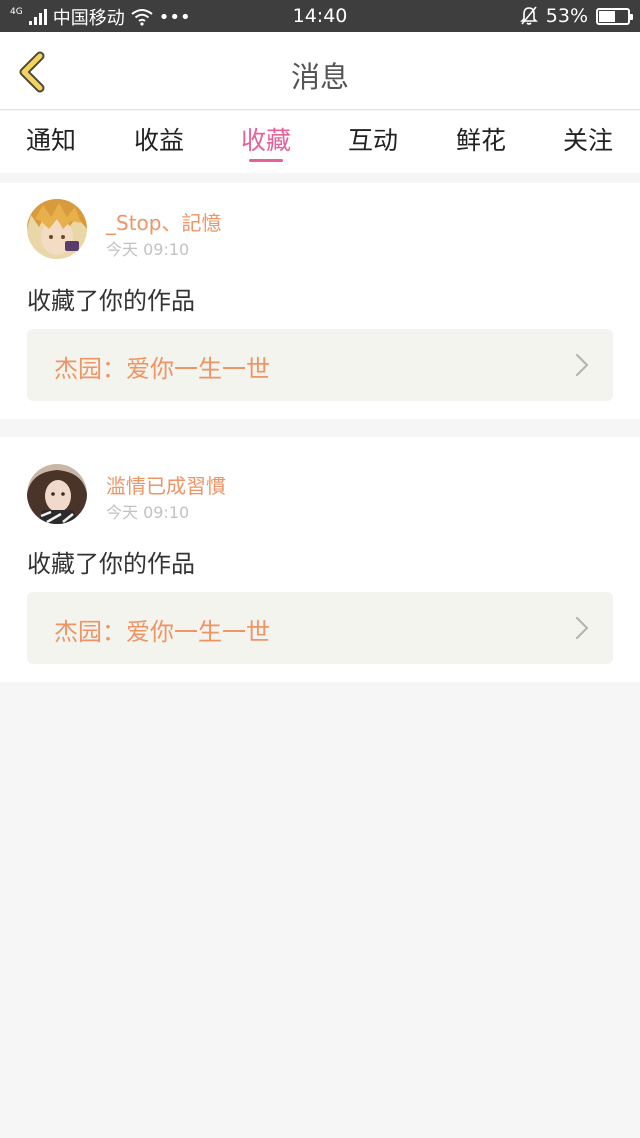  I want to click on battery-fill, so click(607, 16).